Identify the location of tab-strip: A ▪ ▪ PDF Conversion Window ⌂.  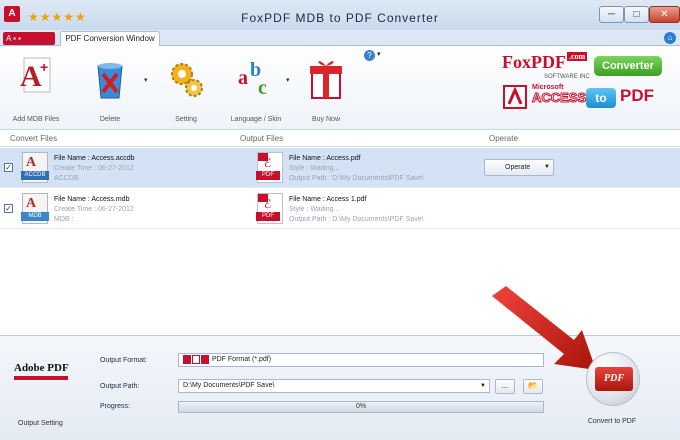
(340, 38).